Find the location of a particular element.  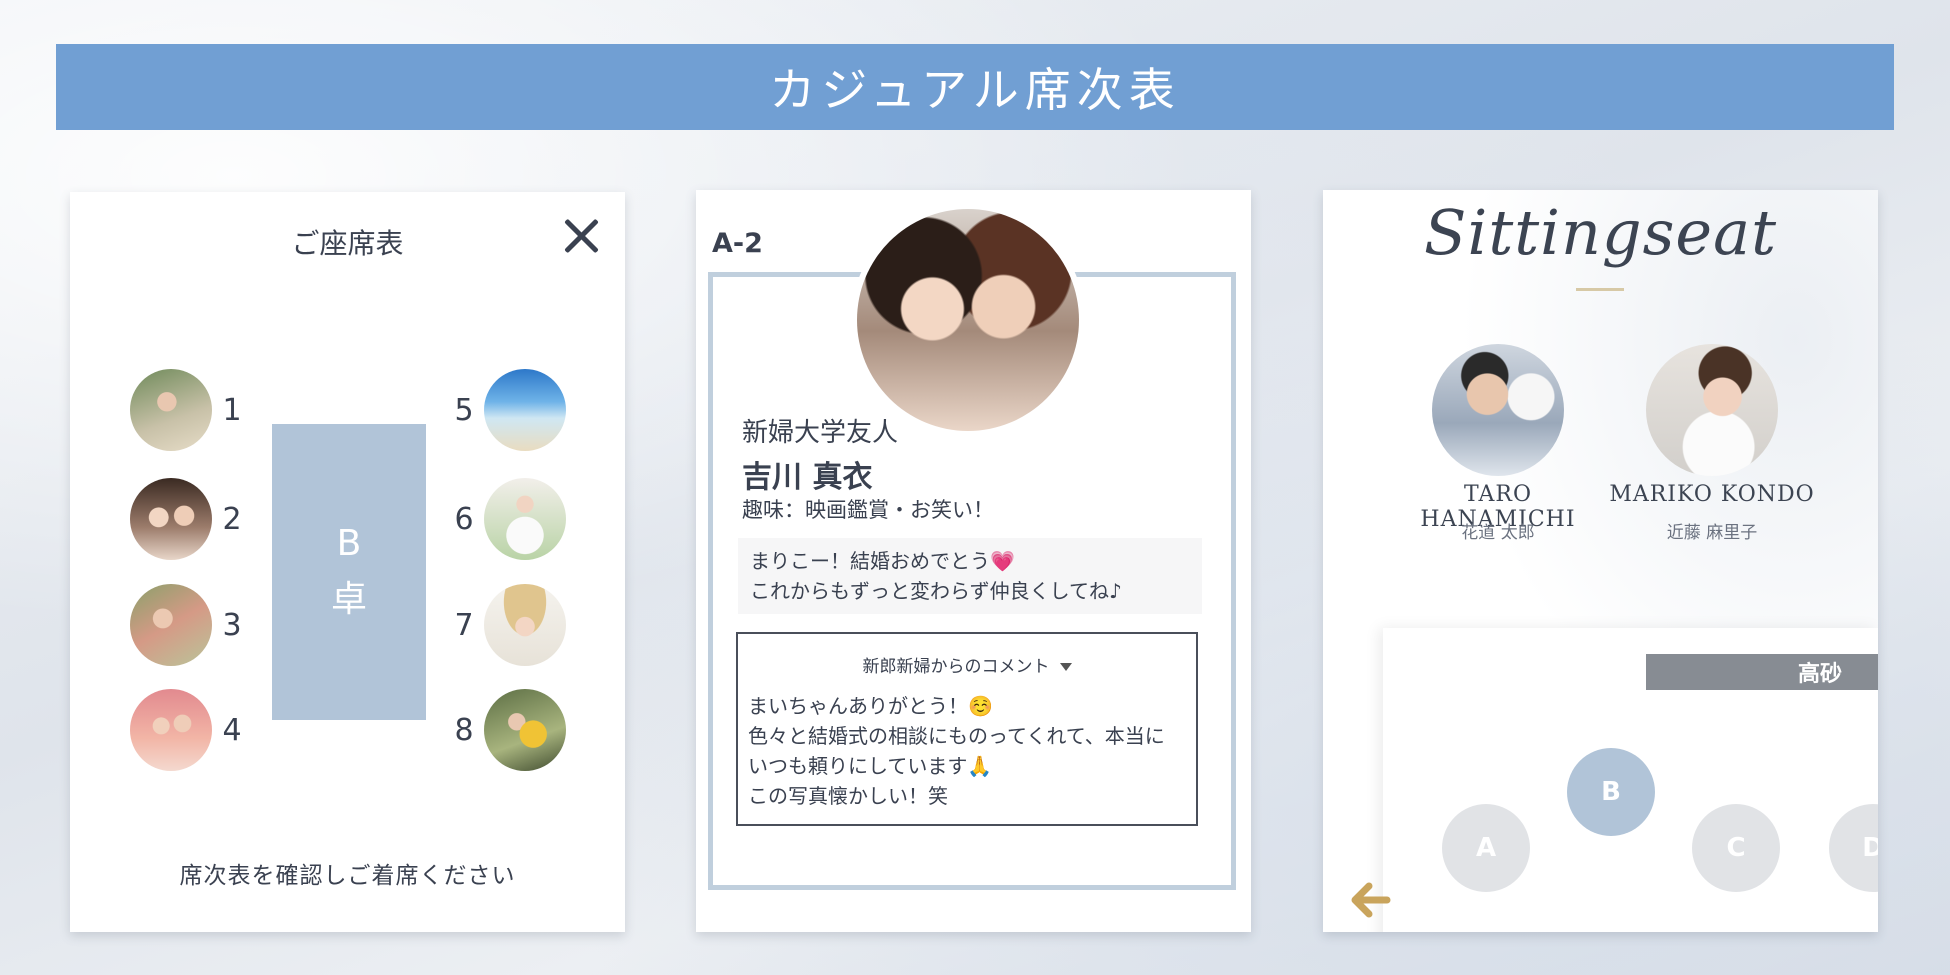

seat-8: 8 is located at coordinates (510, 730).